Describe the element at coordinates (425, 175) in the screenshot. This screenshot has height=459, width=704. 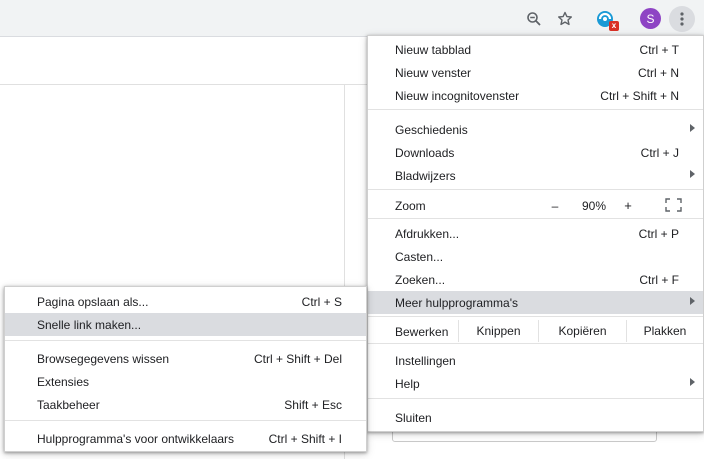
I see `menu-item-label: Bladwijzers` at that location.